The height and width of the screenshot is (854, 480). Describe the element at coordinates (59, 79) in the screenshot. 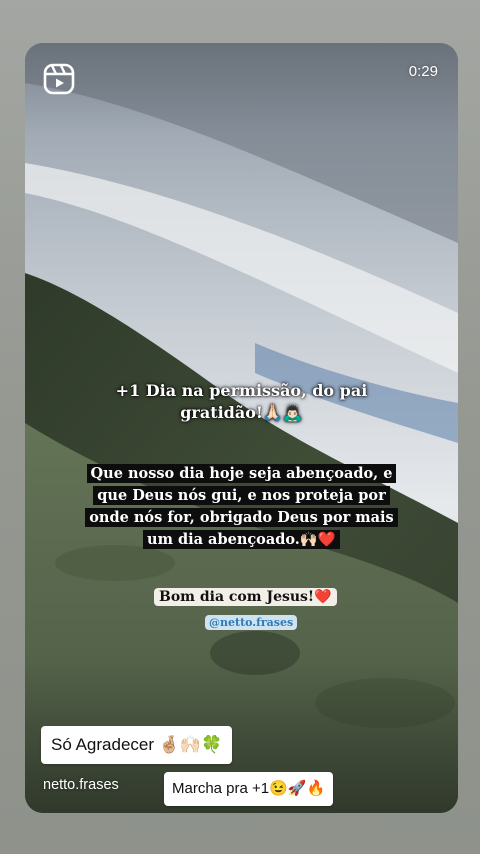

I see `reels-icon` at that location.